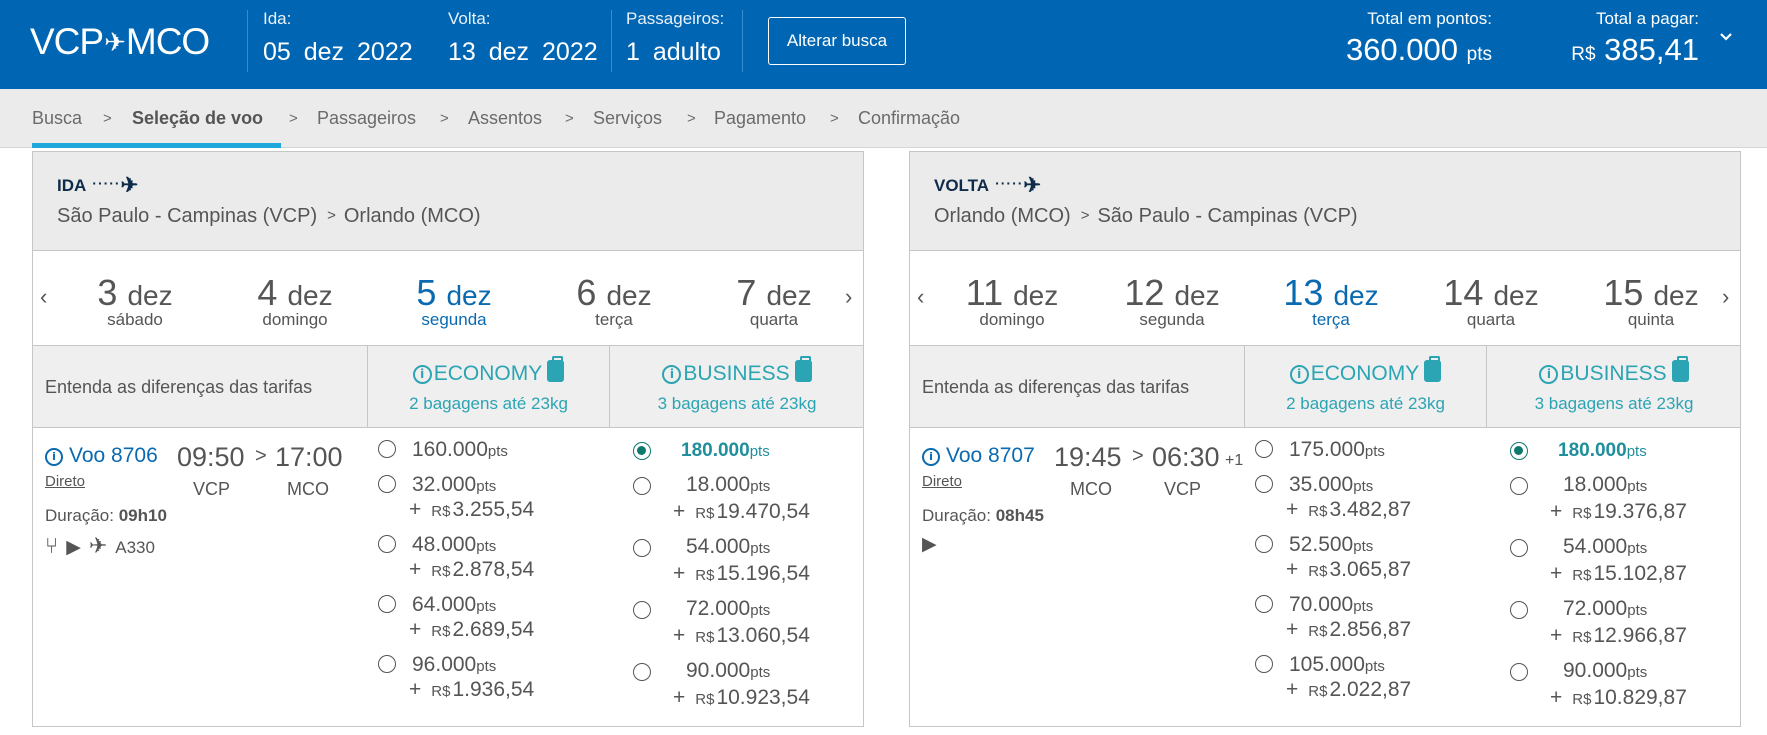 The height and width of the screenshot is (735, 1767). I want to click on step-passageiros: Passageiros, so click(366, 118).